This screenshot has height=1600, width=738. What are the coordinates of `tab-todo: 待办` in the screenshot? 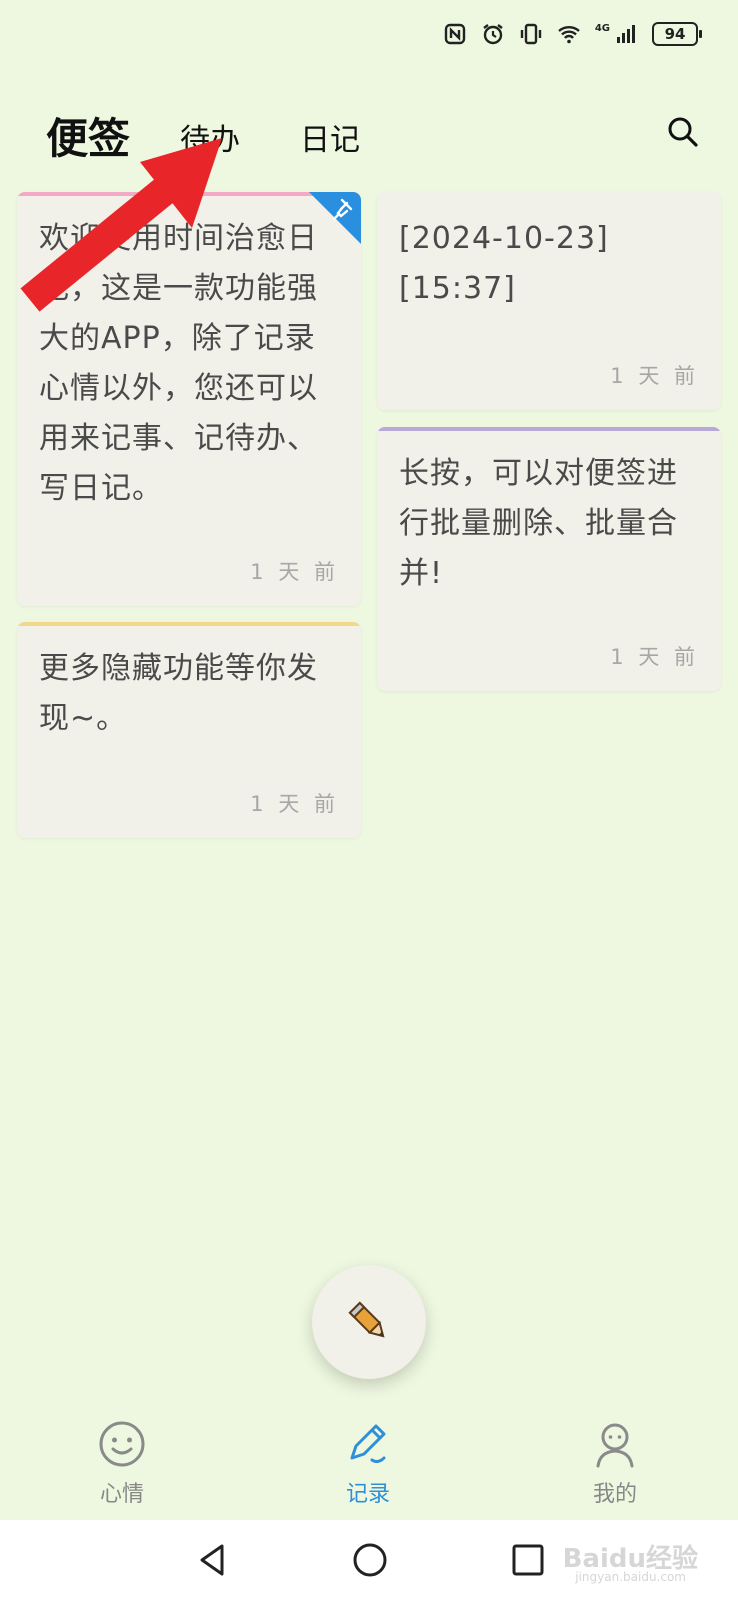 It's located at (210, 137).